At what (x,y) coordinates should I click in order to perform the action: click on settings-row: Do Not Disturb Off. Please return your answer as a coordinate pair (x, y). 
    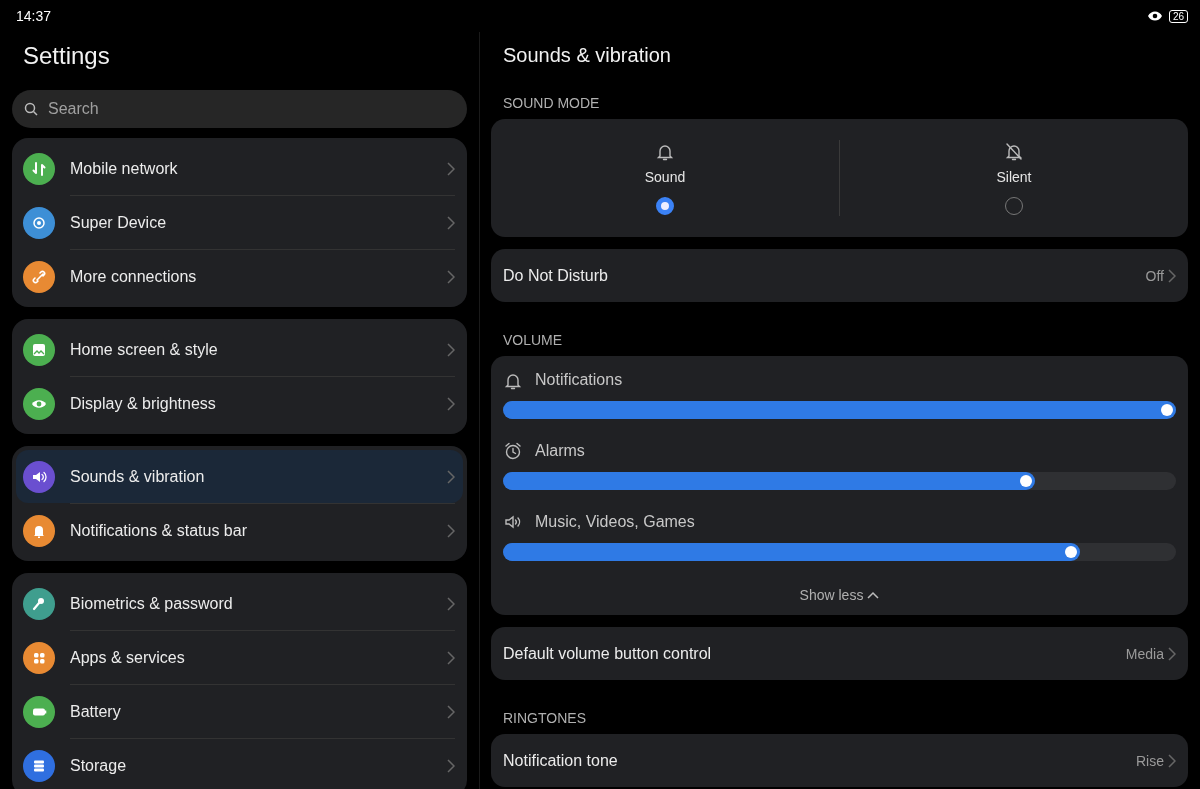
    Looking at the image, I should click on (839, 275).